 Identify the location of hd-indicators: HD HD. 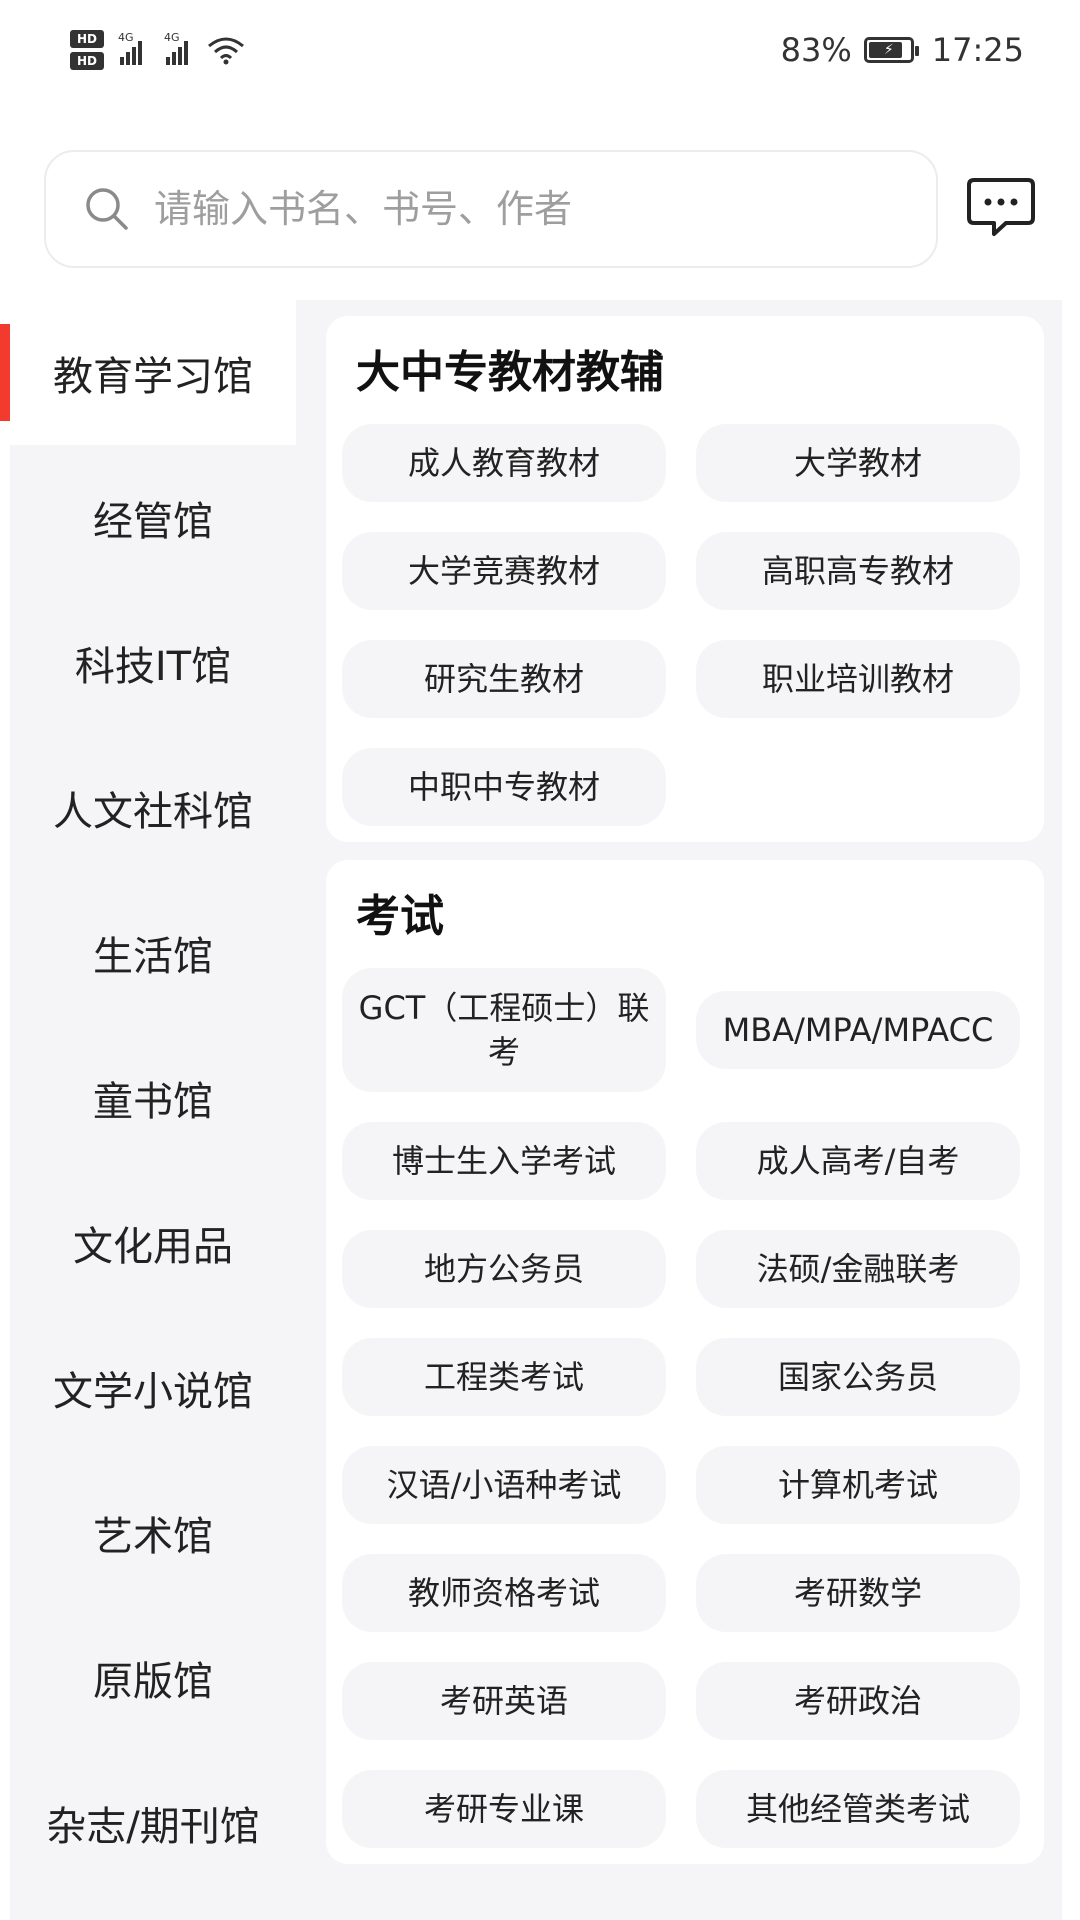
(87, 50).